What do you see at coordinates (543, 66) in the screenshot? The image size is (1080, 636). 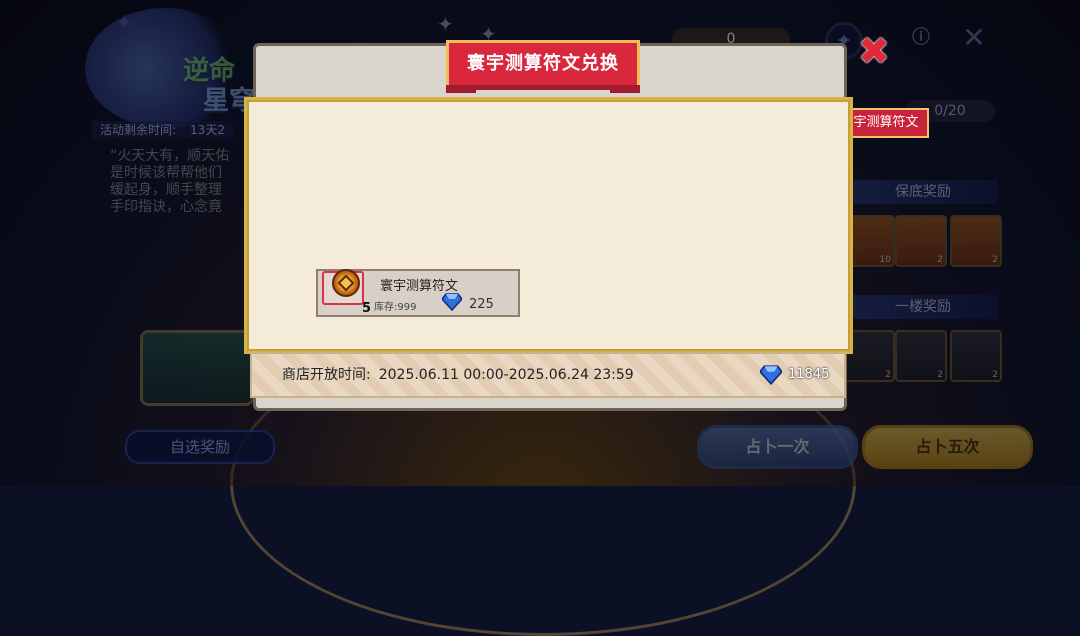 I see `modal-title: 寰宇测算符文兑换` at bounding box center [543, 66].